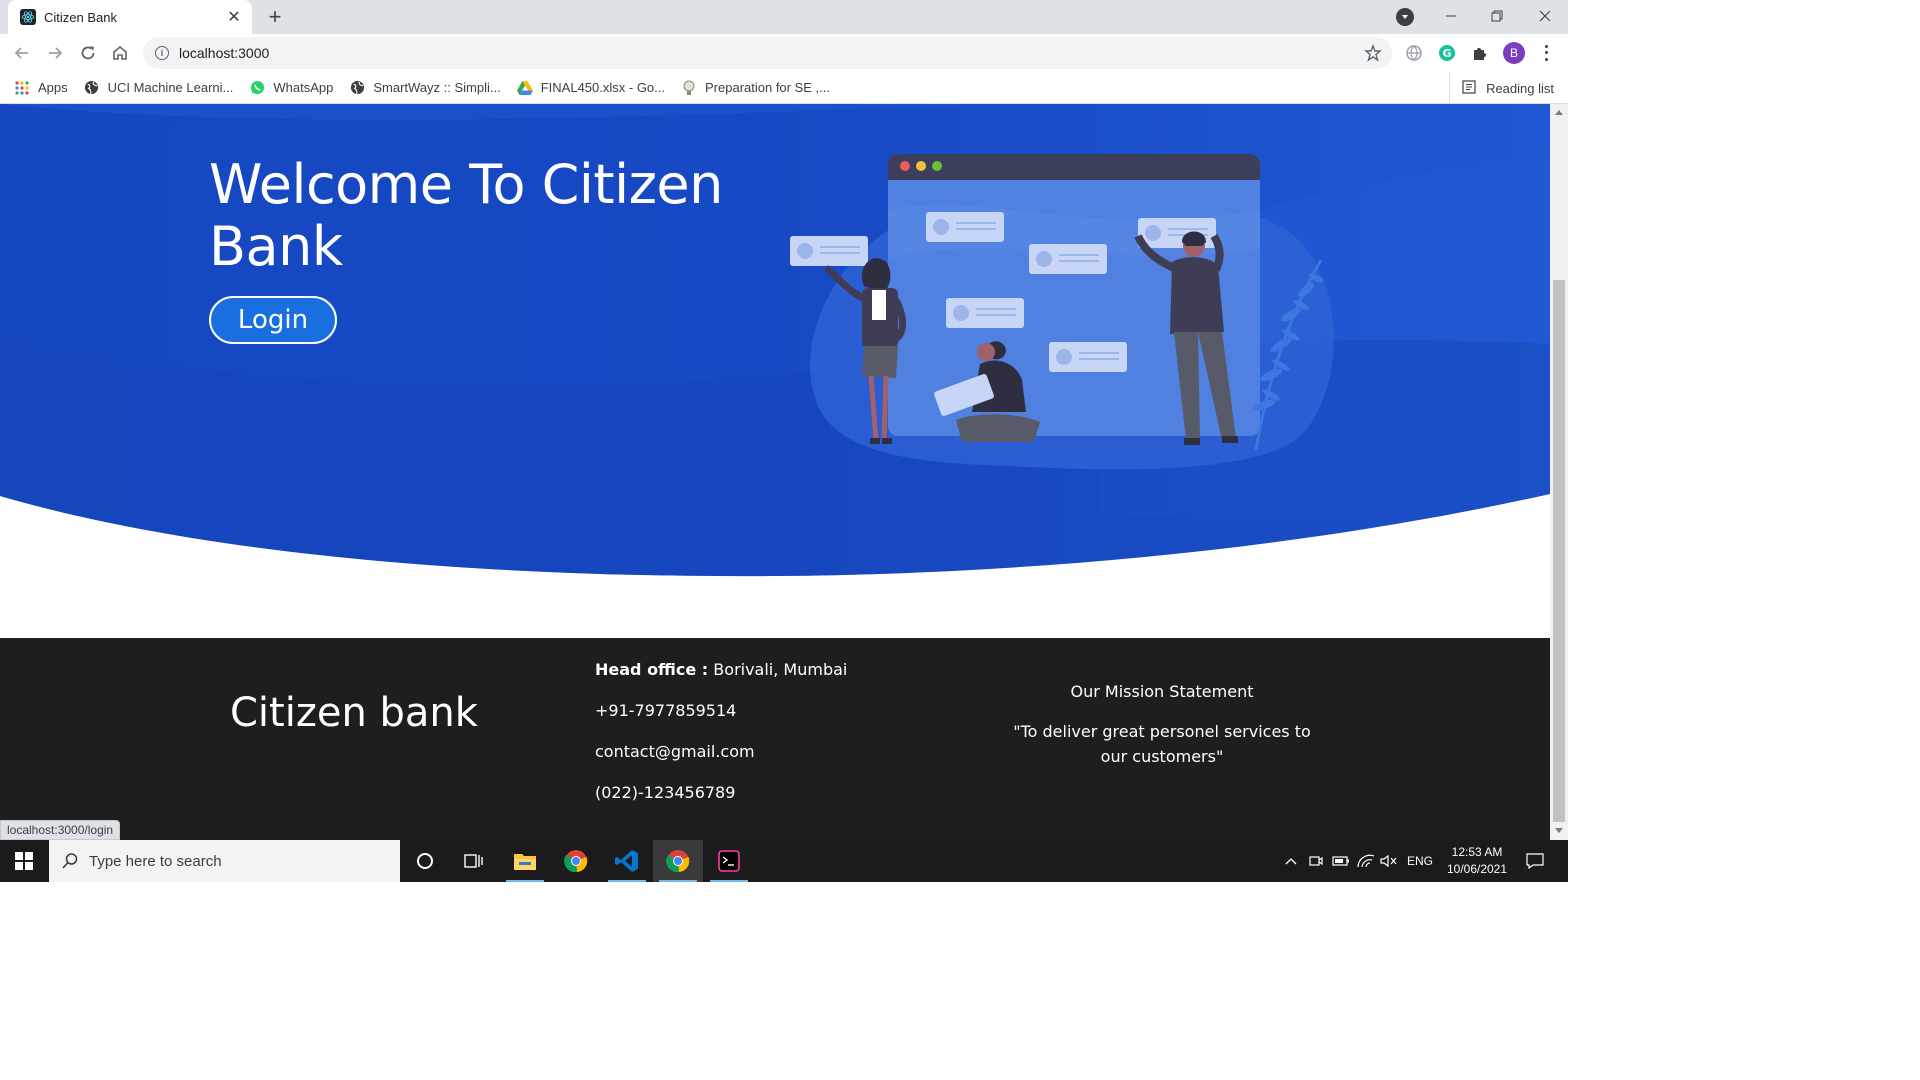 Image resolution: width=1920 pixels, height=1080 pixels. I want to click on browser-tab: Citizen Bank ✕, so click(130, 17).